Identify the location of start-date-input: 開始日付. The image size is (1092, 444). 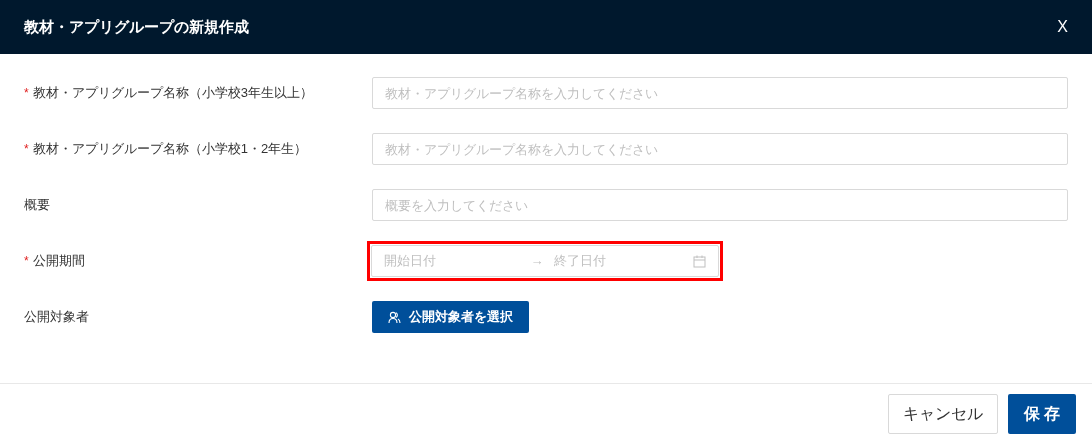
(452, 261).